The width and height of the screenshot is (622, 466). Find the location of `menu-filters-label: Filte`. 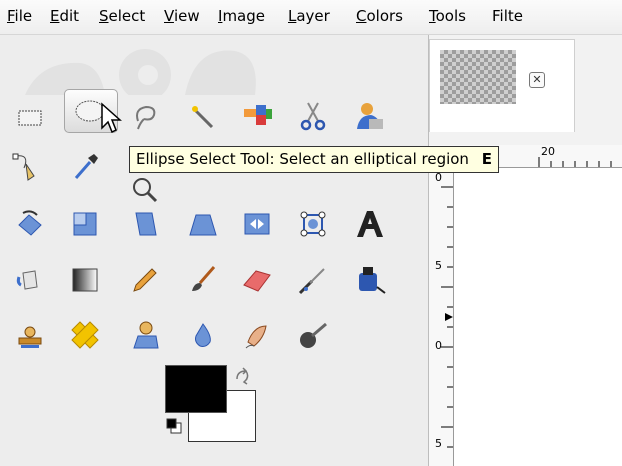

menu-filters-label: Filte is located at coordinates (507, 16).